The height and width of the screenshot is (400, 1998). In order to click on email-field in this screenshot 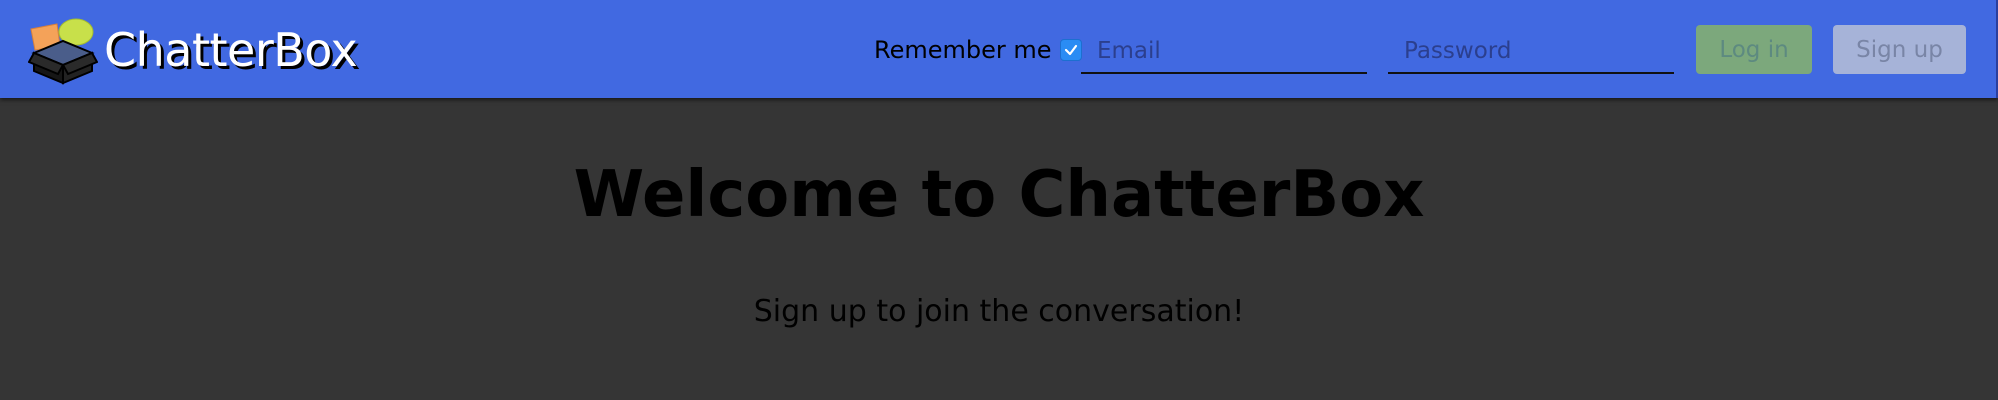, I will do `click(1224, 52)`.